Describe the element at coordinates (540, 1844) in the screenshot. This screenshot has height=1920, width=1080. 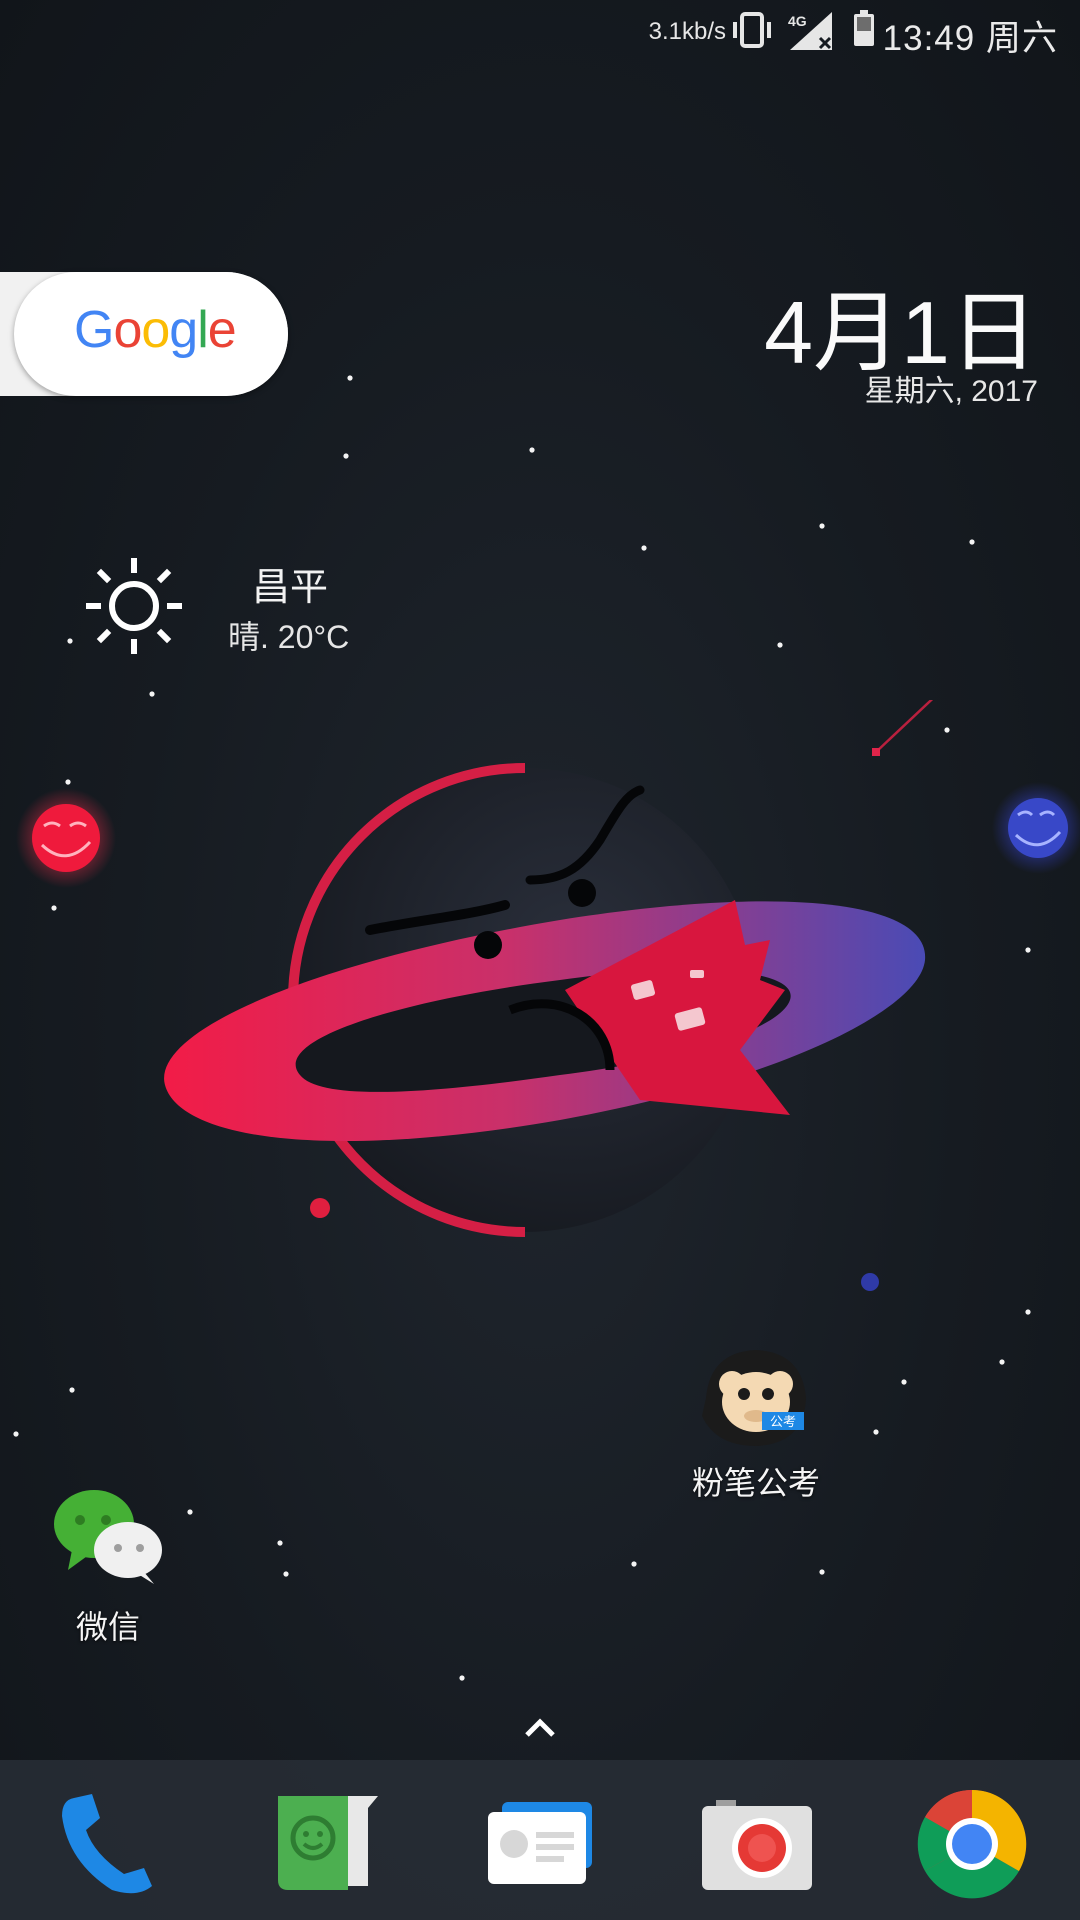
I see `contacts-icon` at that location.